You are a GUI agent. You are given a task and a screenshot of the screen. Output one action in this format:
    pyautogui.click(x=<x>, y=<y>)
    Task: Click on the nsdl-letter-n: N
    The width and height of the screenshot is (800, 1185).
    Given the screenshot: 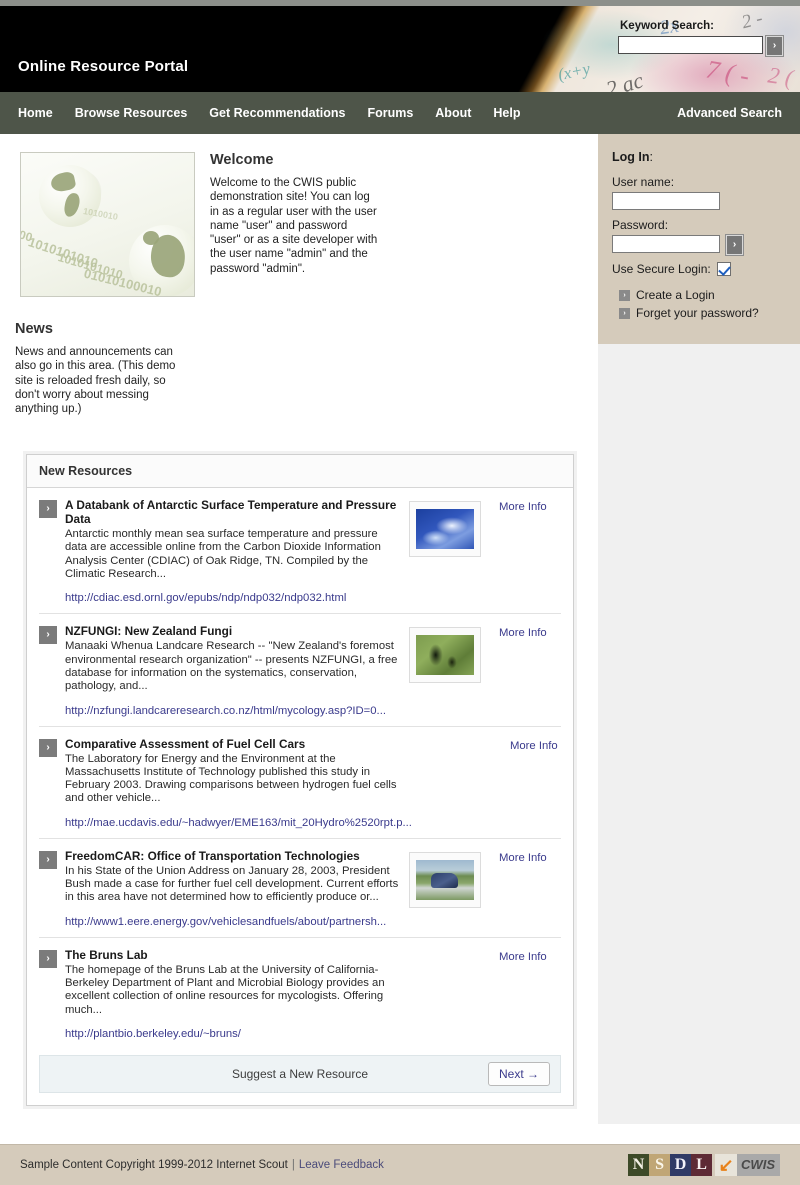 What is the action you would take?
    pyautogui.click(x=639, y=1165)
    